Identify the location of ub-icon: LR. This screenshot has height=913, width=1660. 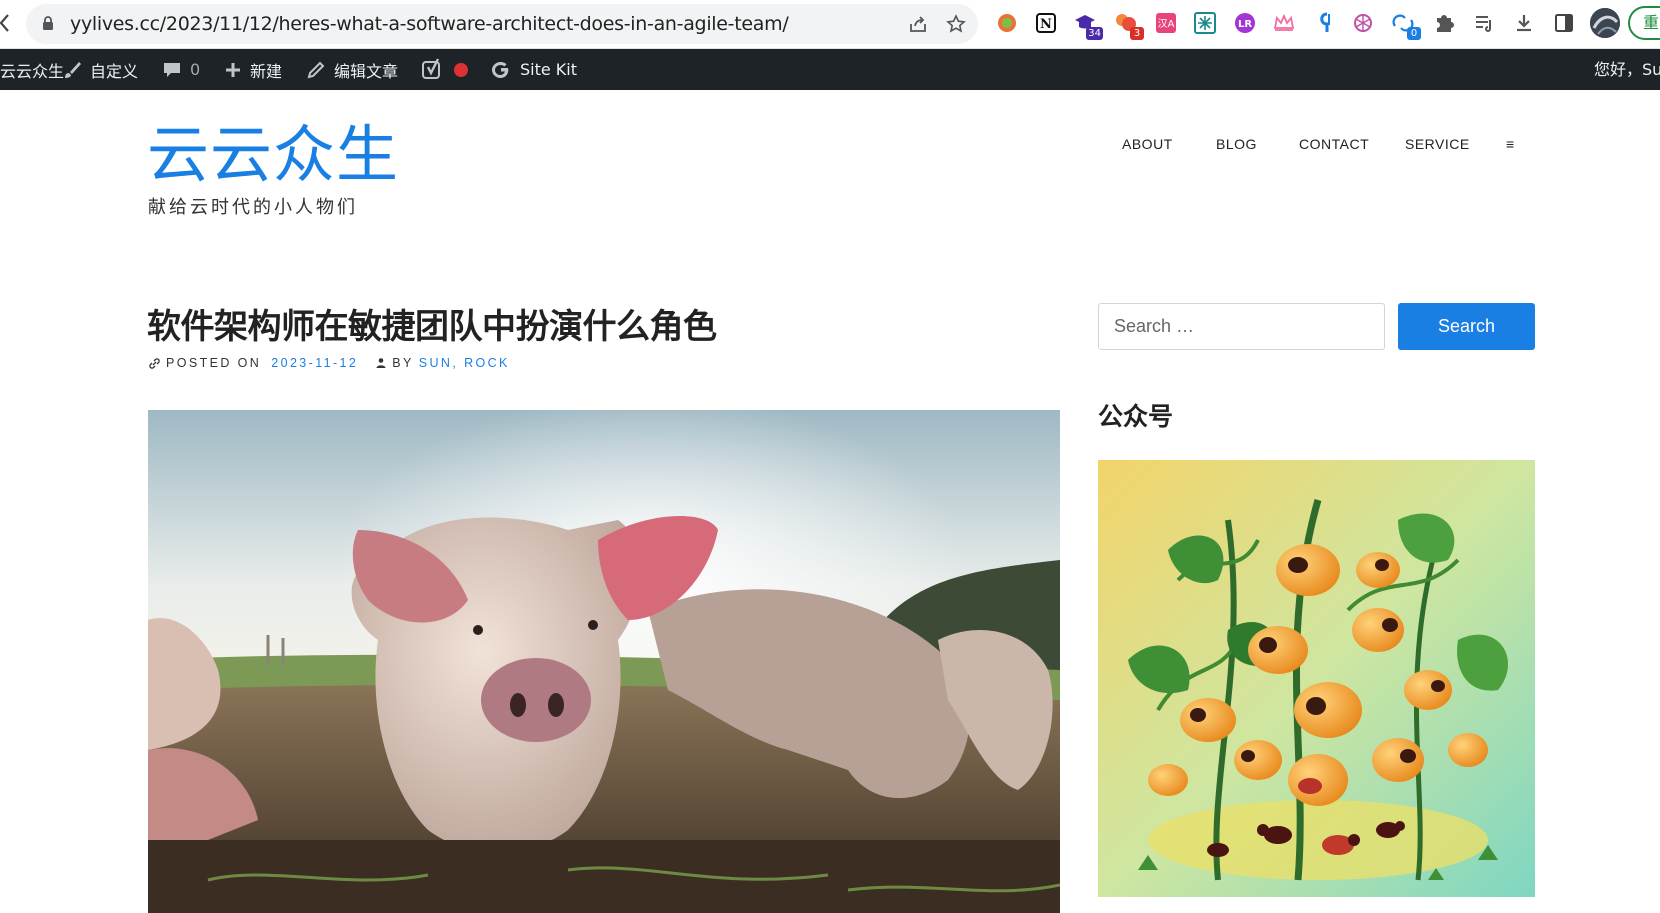
(1245, 23).